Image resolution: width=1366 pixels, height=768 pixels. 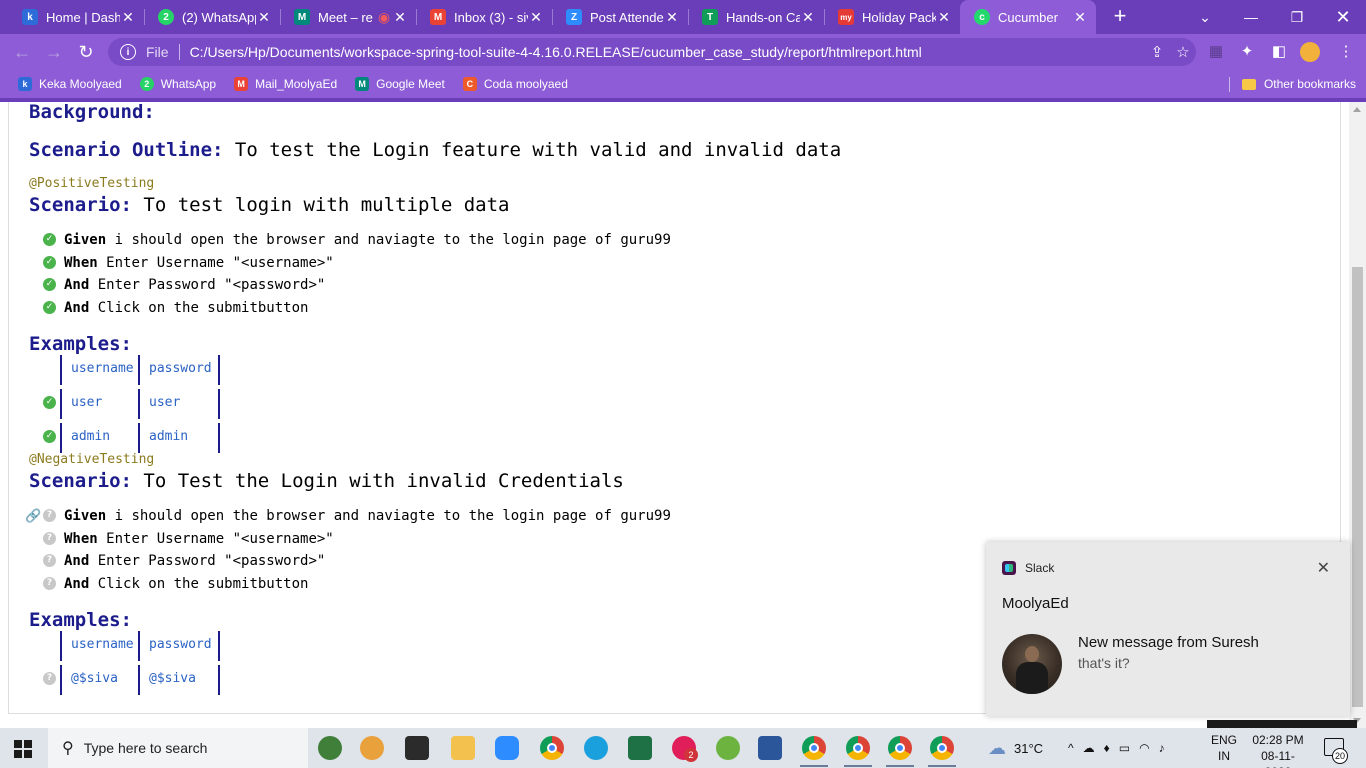 I want to click on tag-negative-testing: @NegativeTesting, so click(x=91, y=459).